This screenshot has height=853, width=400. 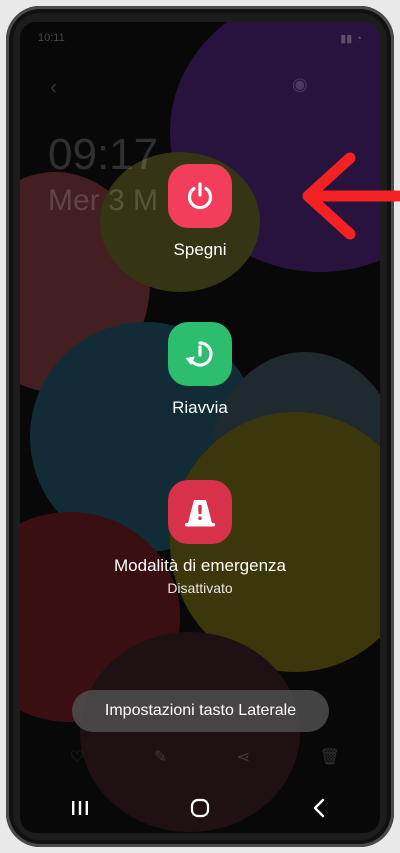 I want to click on recents-icon, so click(x=80, y=808).